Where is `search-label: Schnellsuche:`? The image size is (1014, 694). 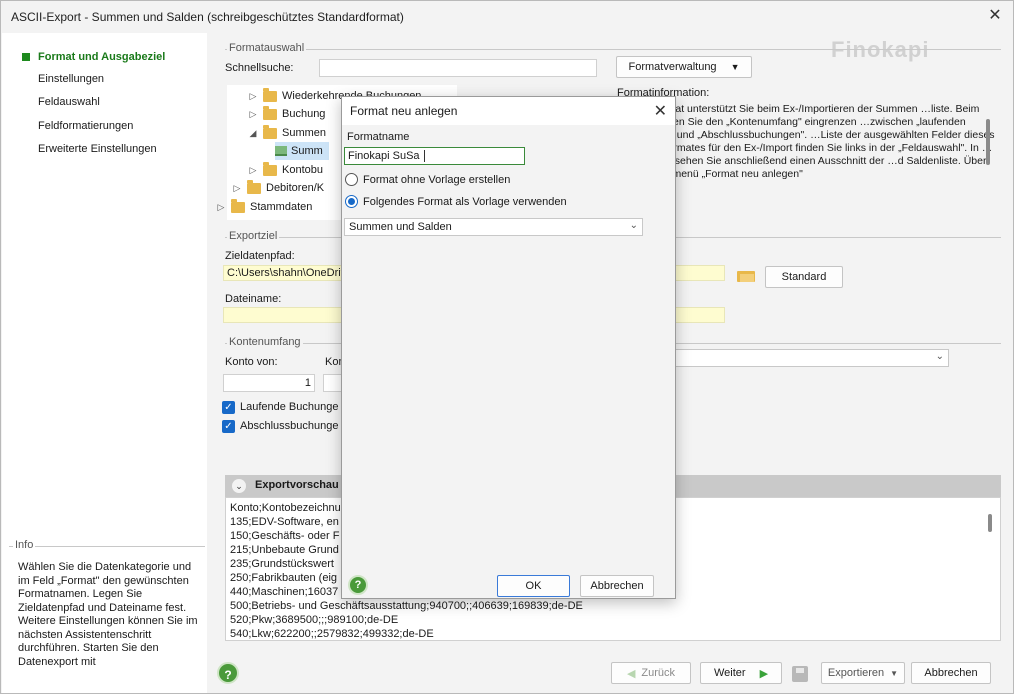 search-label: Schnellsuche: is located at coordinates (259, 68).